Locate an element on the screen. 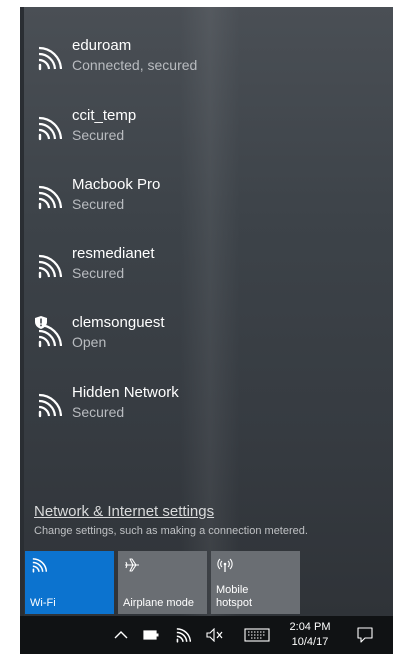 This screenshot has width=393, height=654. scroll-accent-mid is located at coordinates (21, 317).